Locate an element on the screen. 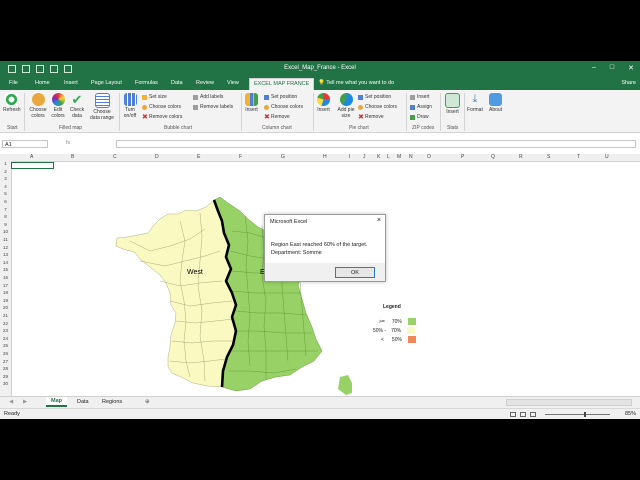 The image size is (640, 480). dialog-title: Microsoft Excel is located at coordinates (289, 222).